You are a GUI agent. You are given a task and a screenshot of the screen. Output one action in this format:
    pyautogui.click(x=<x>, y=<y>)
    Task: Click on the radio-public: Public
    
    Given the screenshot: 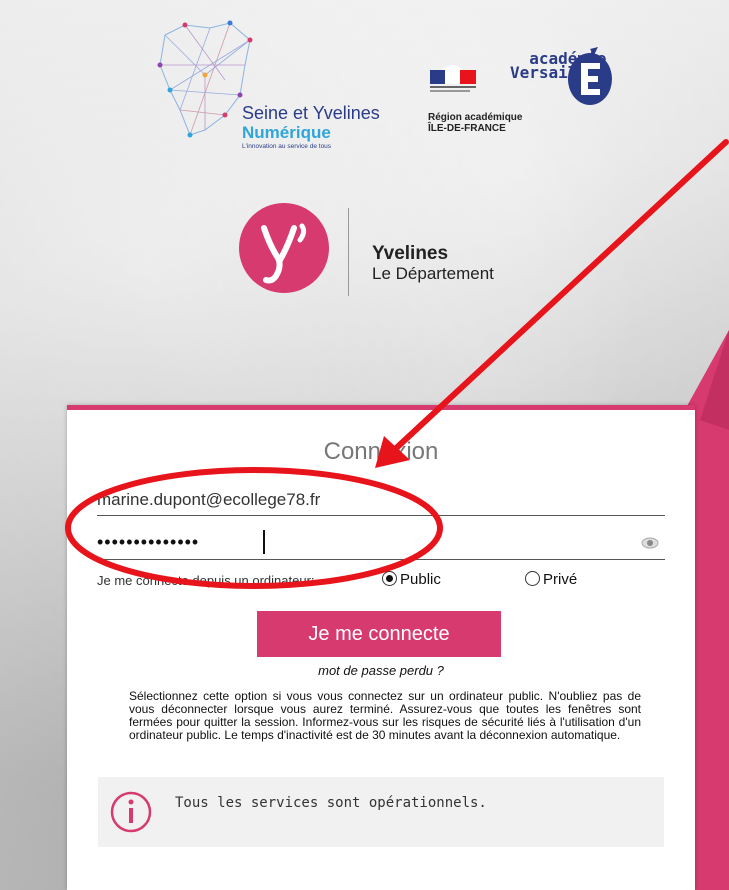 What is the action you would take?
    pyautogui.click(x=411, y=579)
    